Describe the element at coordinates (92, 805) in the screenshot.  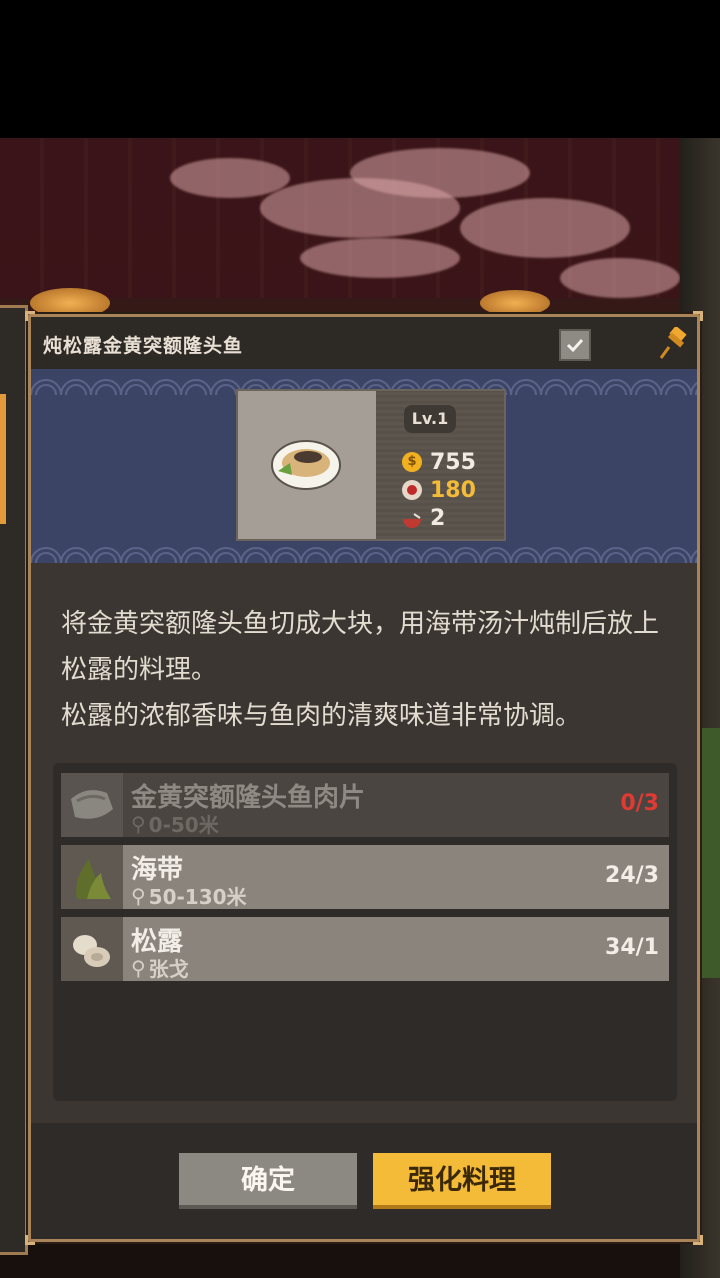
I see `fish-fillet-icon` at that location.